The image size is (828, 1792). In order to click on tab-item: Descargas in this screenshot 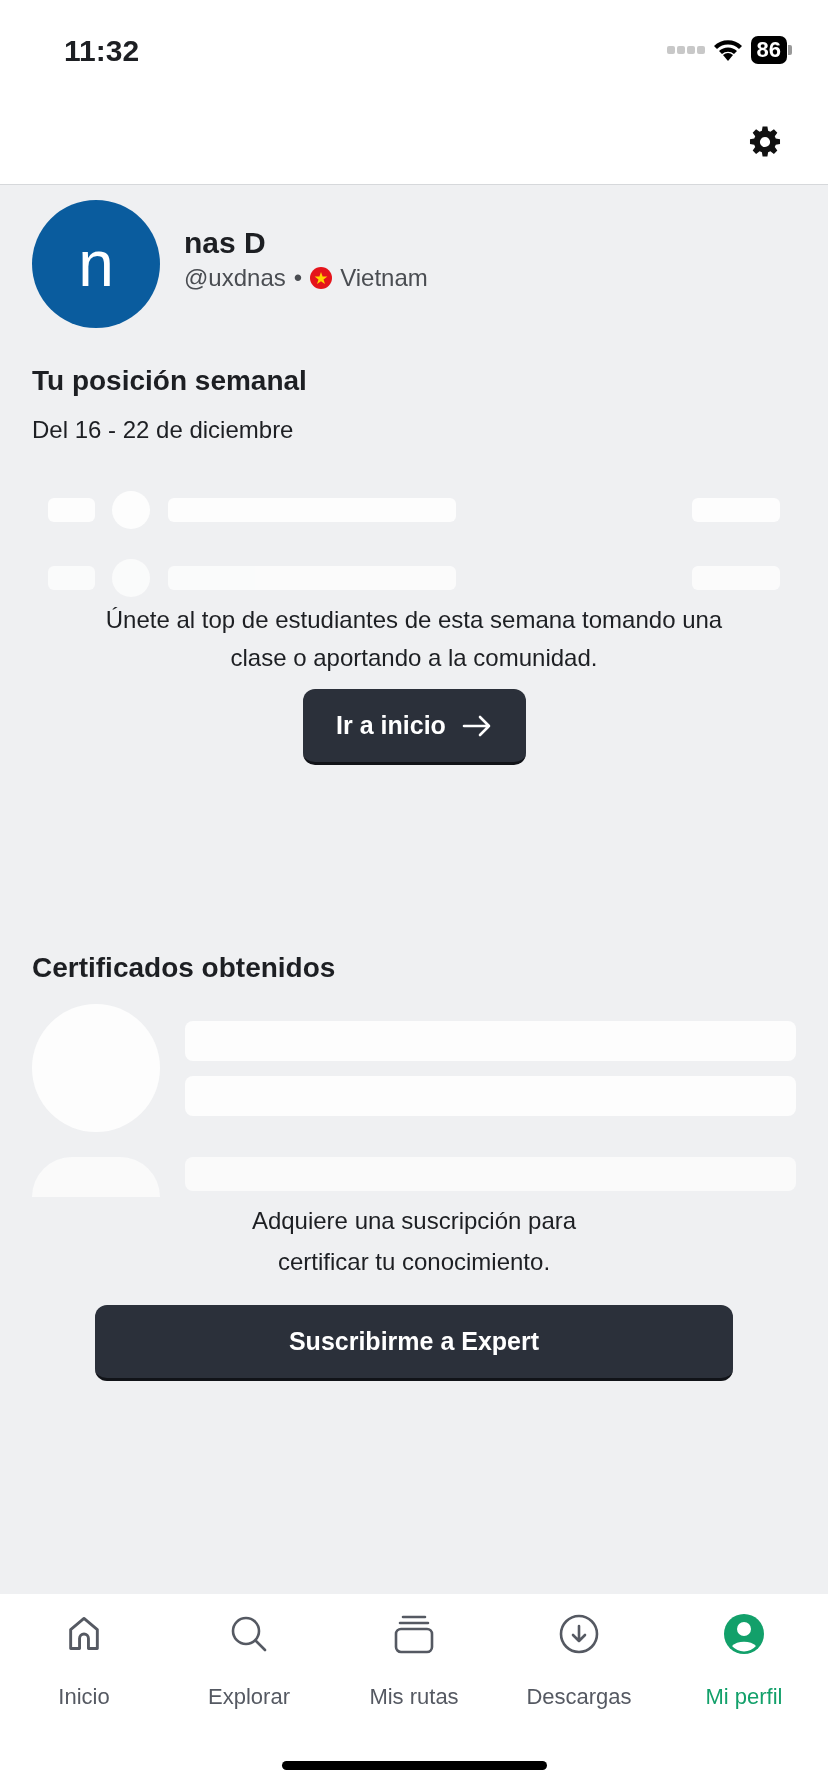, I will do `click(579, 1662)`.